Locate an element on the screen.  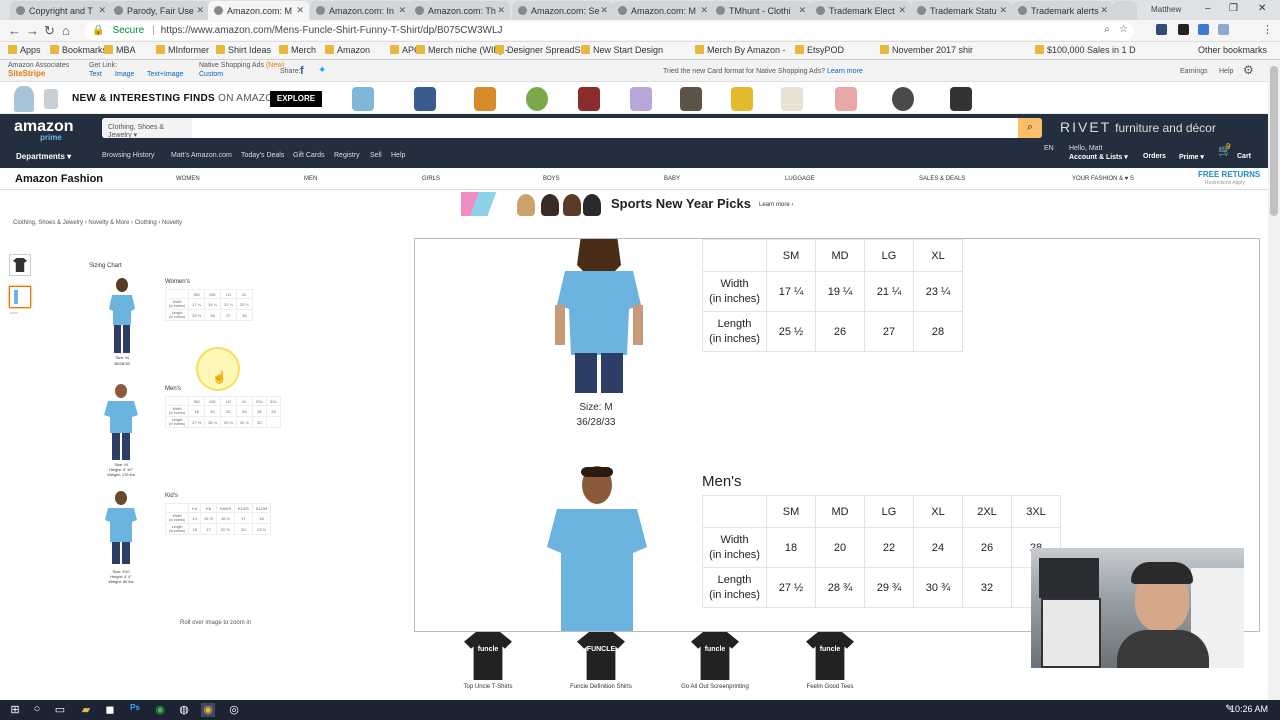
reload-icon: ↻ is located at coordinates (49, 31).